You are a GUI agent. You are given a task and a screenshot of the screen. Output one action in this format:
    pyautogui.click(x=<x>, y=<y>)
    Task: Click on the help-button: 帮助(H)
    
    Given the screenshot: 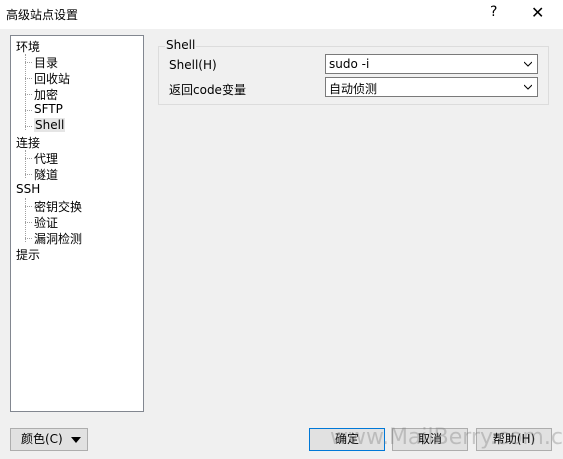 What is the action you would take?
    pyautogui.click(x=514, y=439)
    